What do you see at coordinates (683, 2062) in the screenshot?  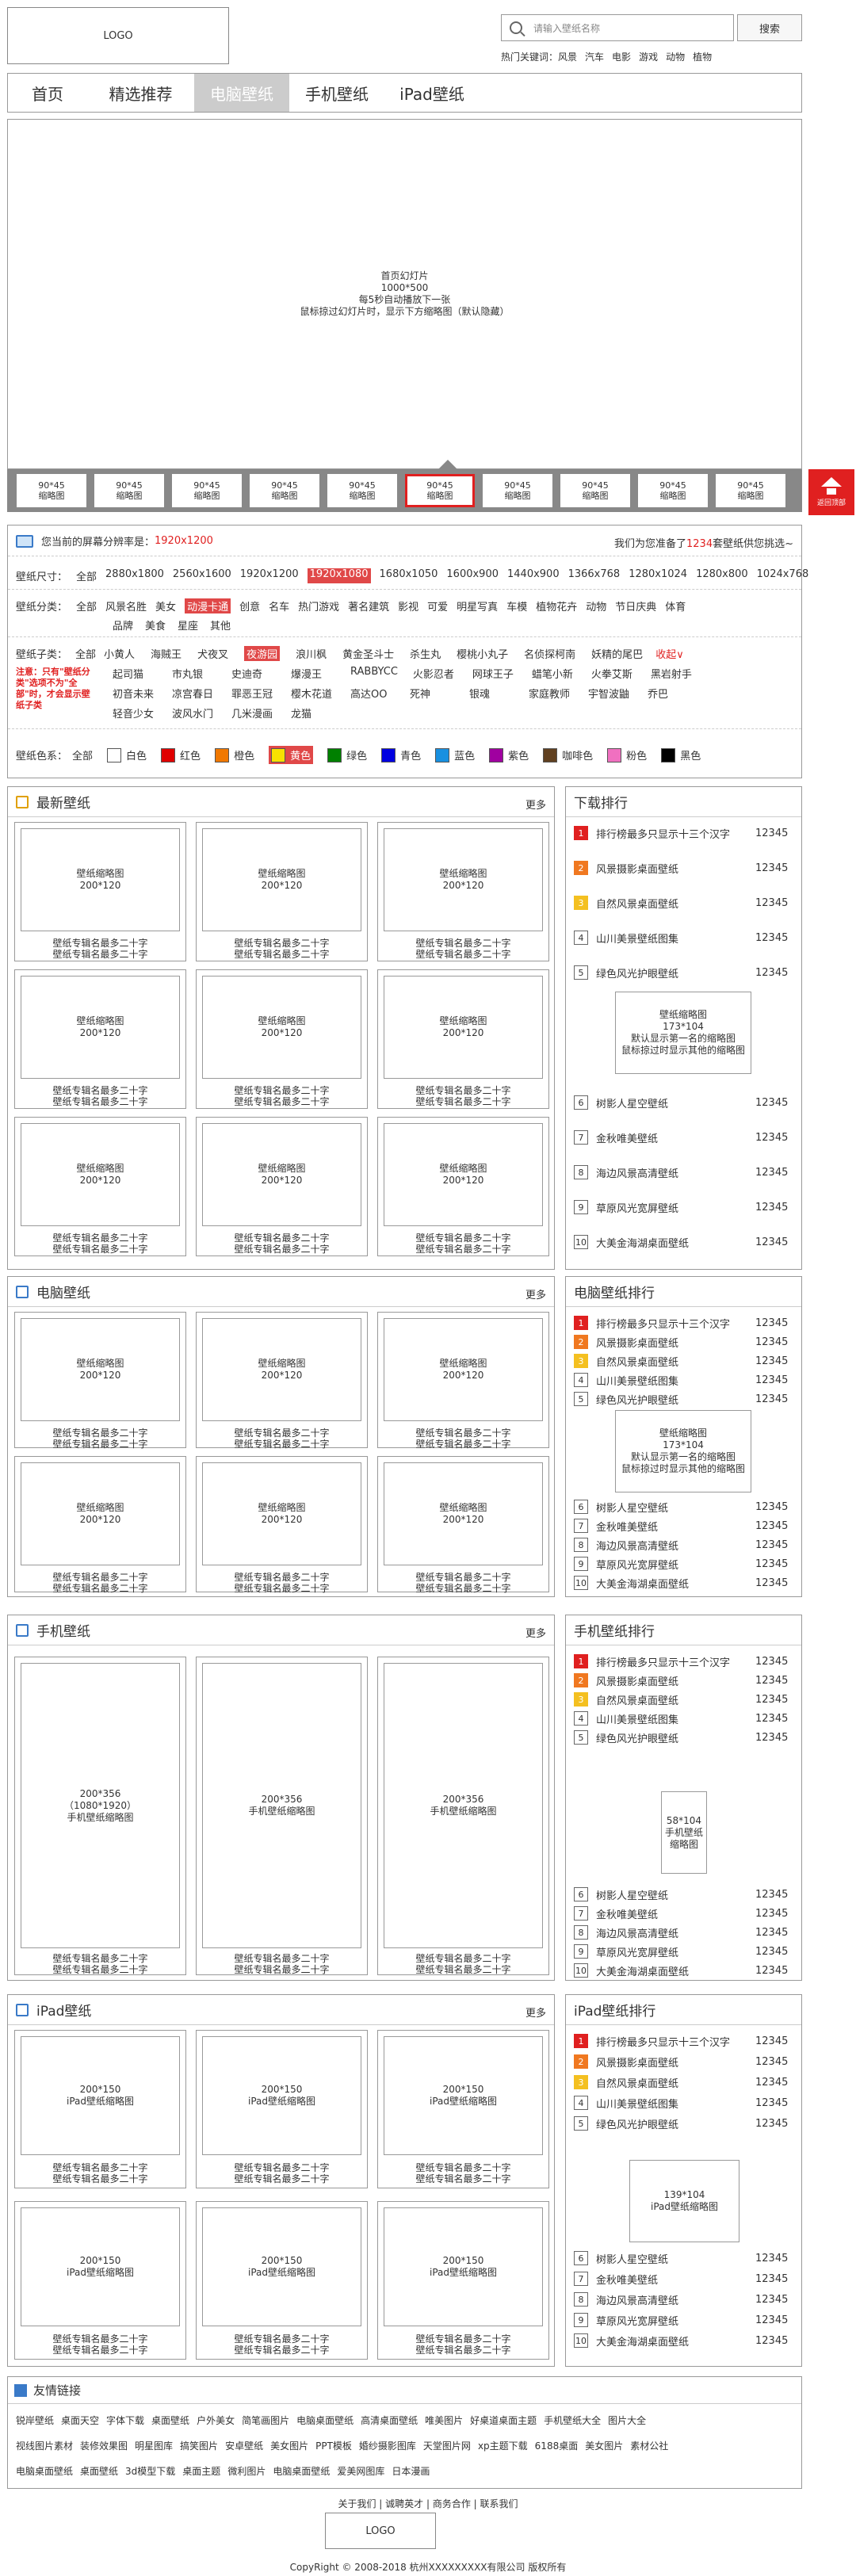 I see `rank-item: 2 风景摄影桌面壁纸 12345` at bounding box center [683, 2062].